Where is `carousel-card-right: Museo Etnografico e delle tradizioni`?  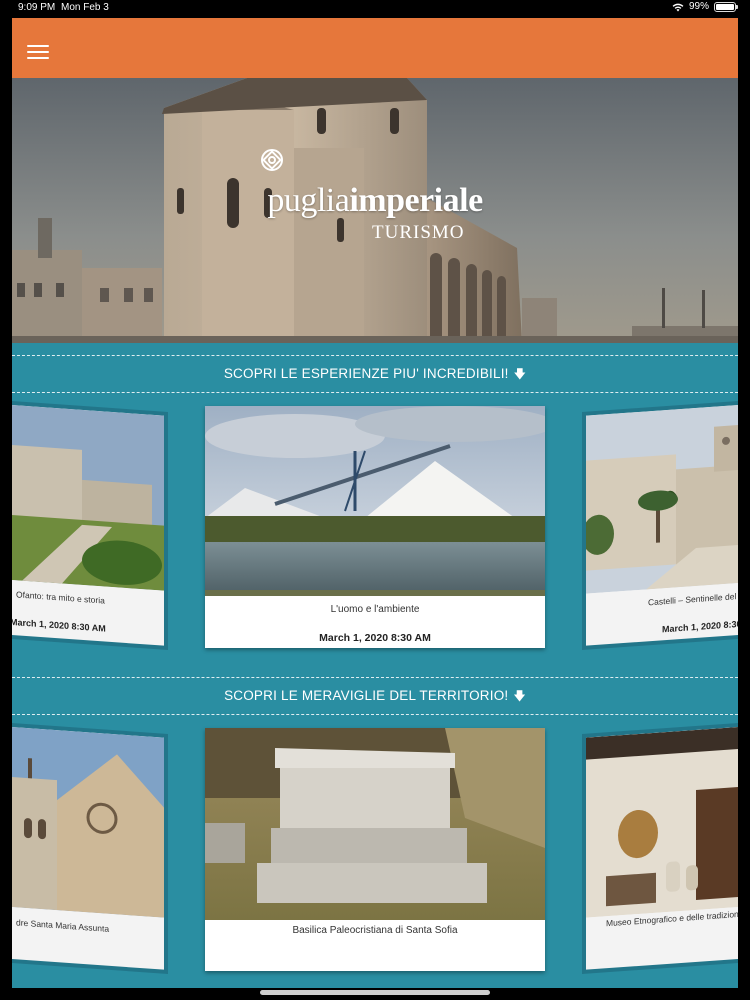 carousel-card-right: Museo Etnografico e delle tradizioni is located at coordinates (662, 848).